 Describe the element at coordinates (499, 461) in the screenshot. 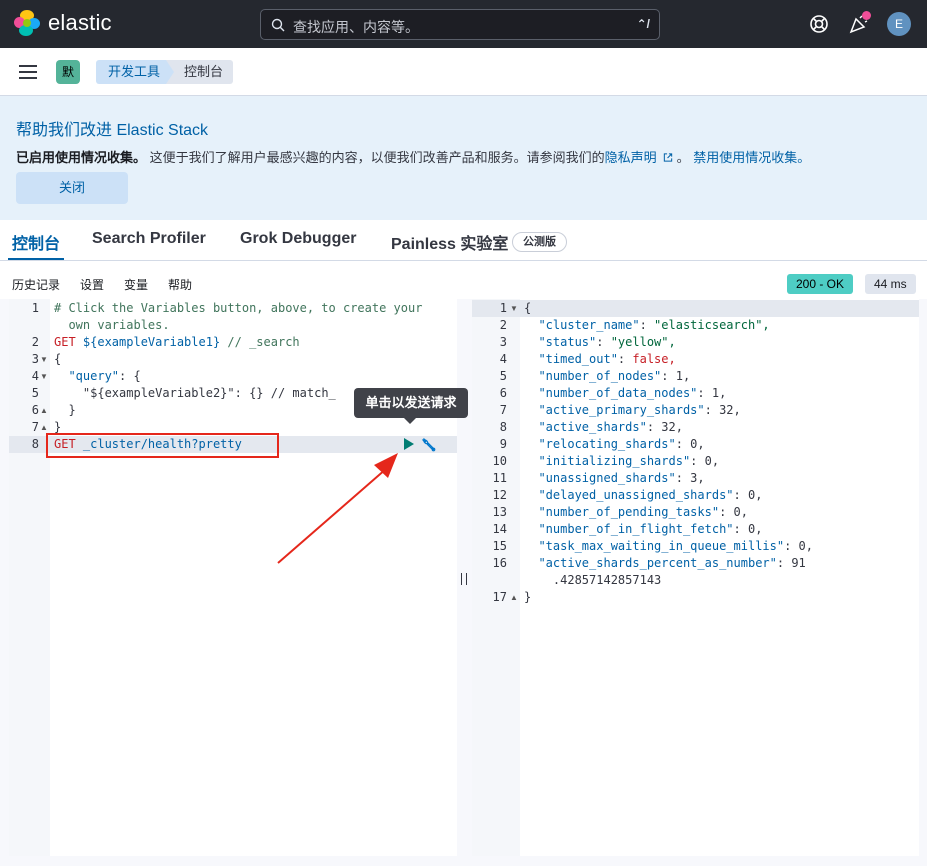

I see `output-line-number: 10` at that location.